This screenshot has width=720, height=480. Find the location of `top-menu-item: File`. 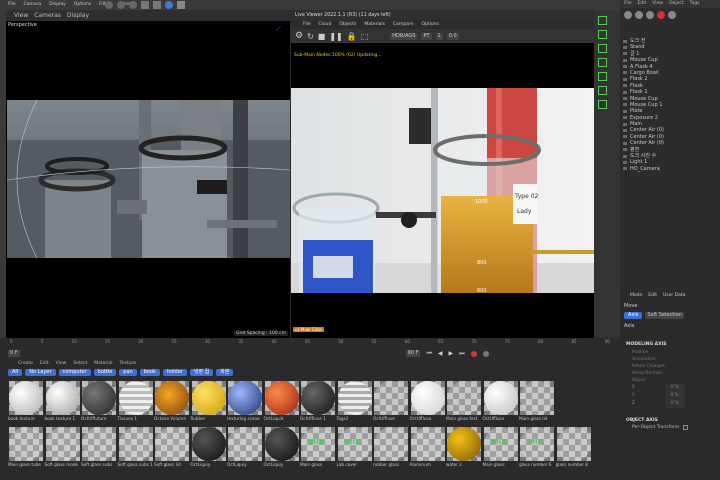

top-menu-item: File is located at coordinates (12, 4).